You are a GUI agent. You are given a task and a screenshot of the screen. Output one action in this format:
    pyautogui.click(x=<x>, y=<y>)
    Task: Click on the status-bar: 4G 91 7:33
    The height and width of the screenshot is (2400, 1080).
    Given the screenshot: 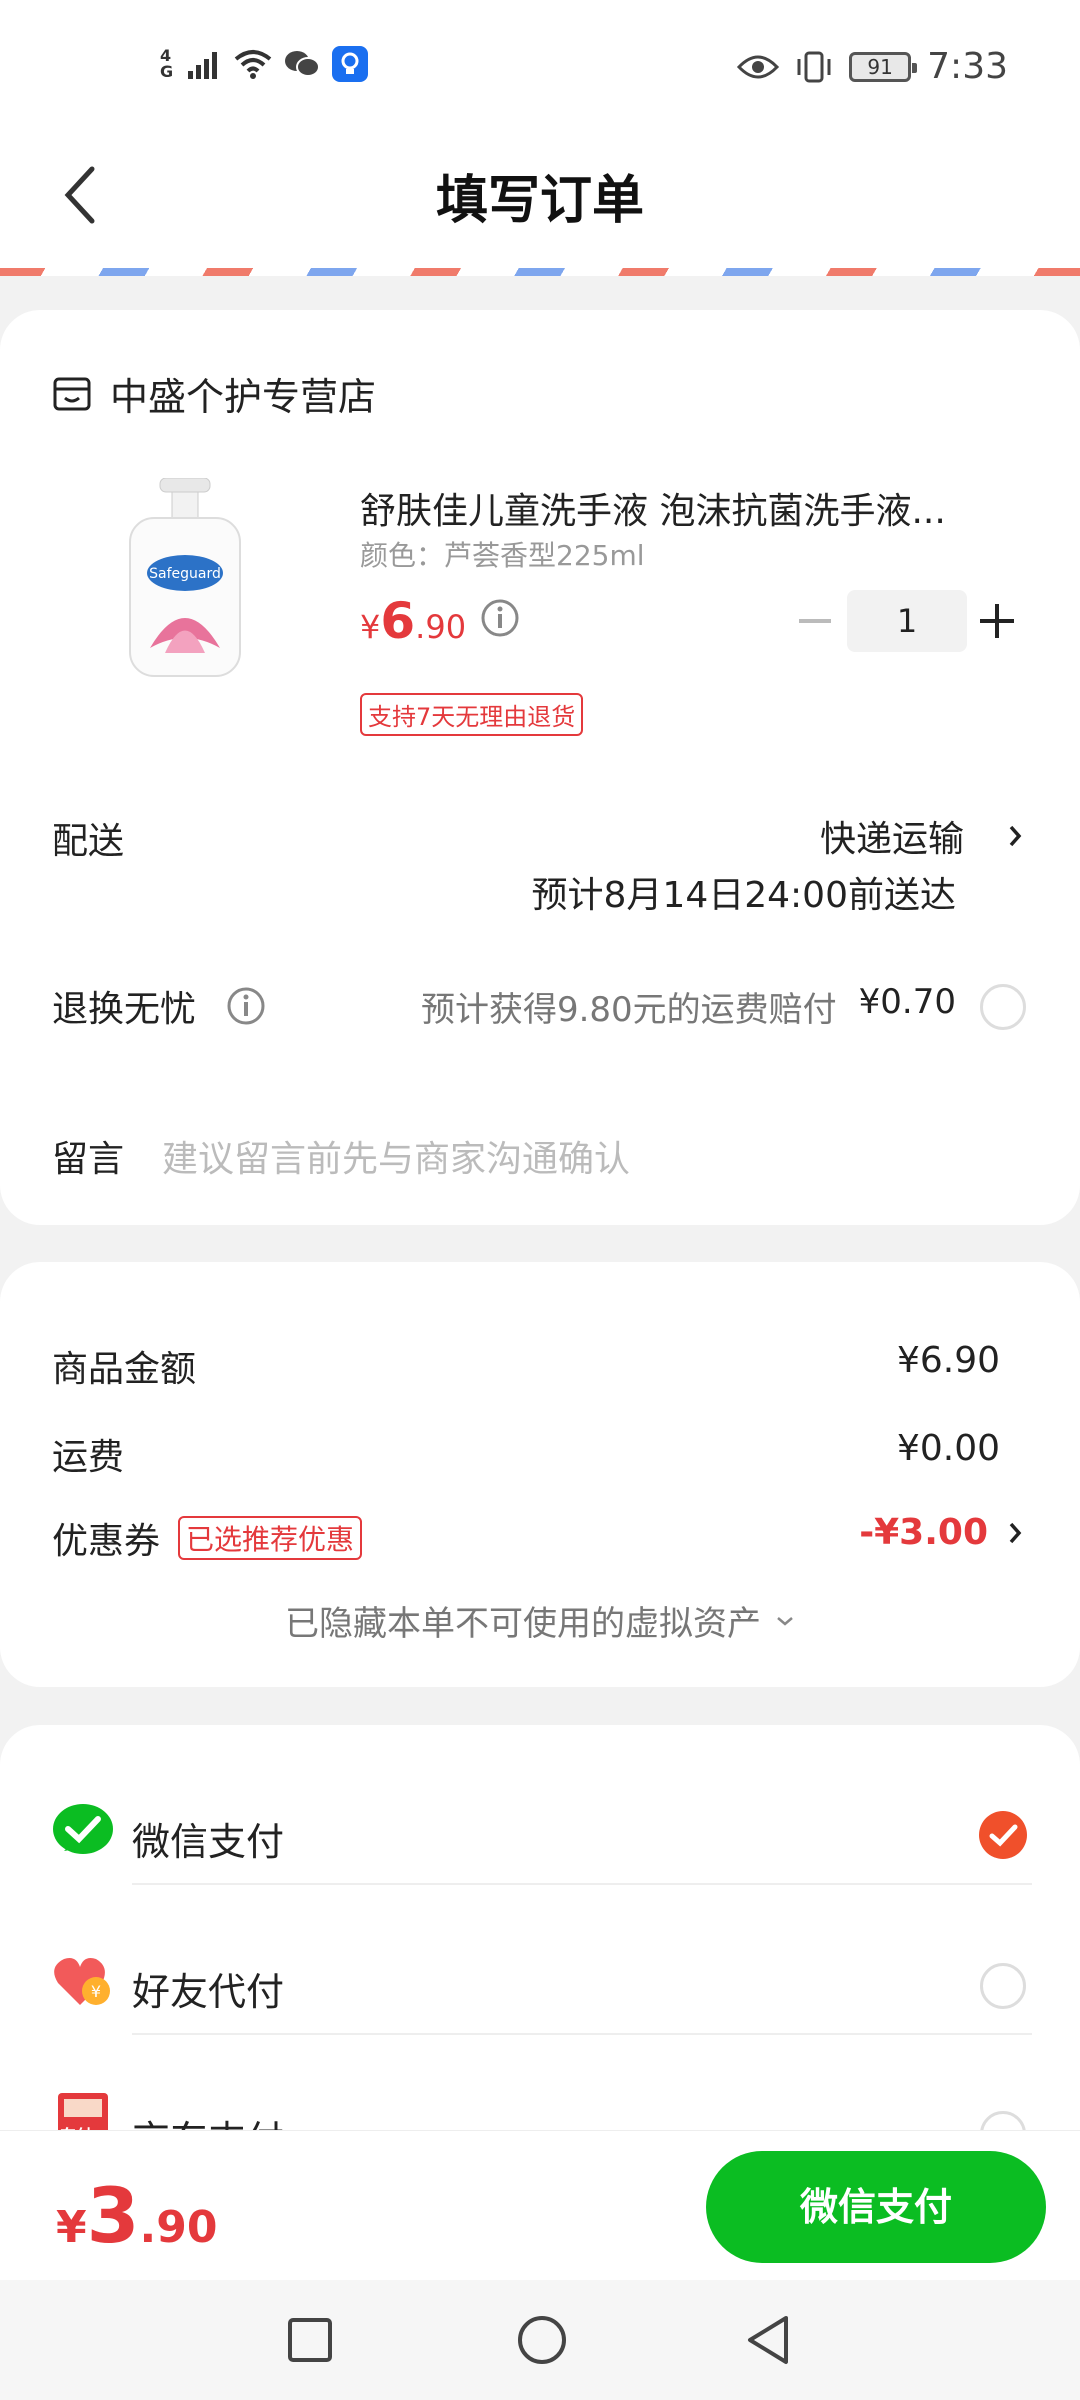 What is the action you would take?
    pyautogui.click(x=540, y=65)
    